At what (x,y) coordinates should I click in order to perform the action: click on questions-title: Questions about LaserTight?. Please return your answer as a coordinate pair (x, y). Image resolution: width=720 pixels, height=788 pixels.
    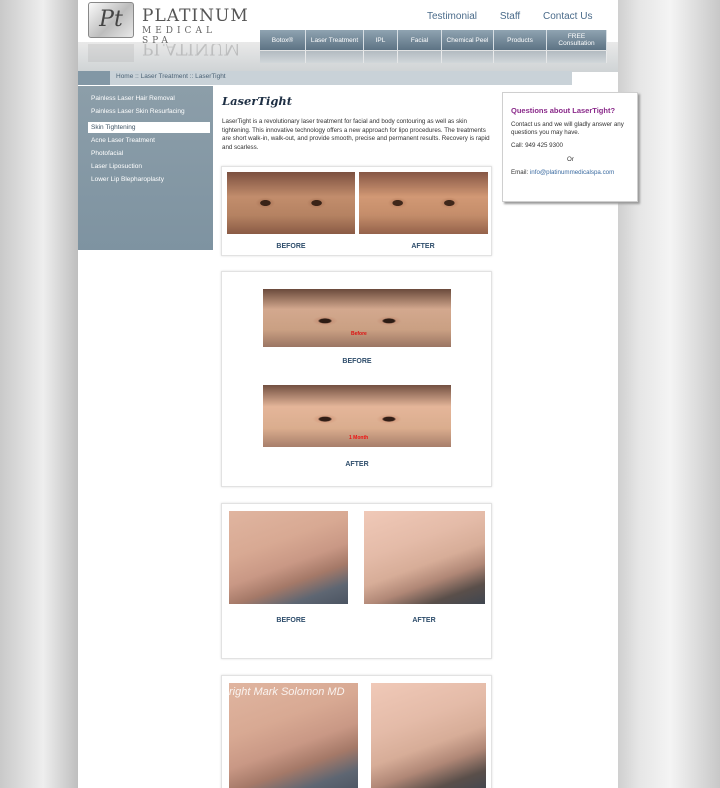
    Looking at the image, I should click on (563, 110).